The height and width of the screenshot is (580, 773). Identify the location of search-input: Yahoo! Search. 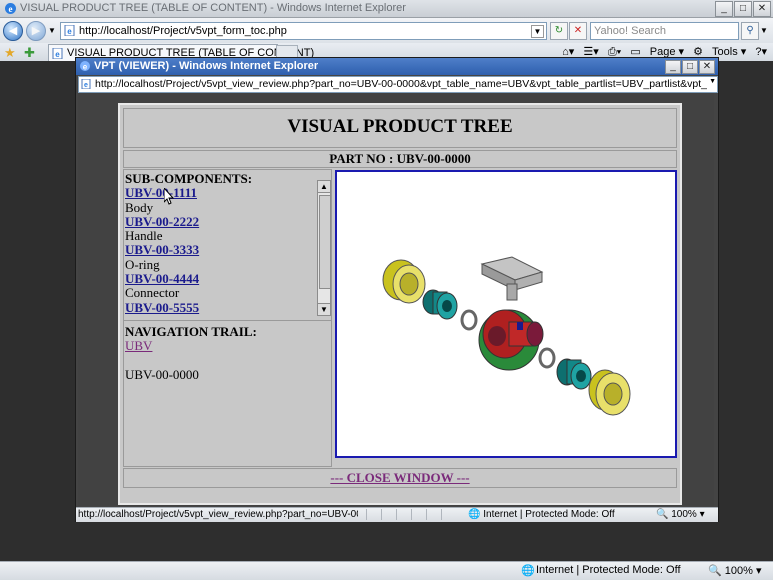
(664, 31).